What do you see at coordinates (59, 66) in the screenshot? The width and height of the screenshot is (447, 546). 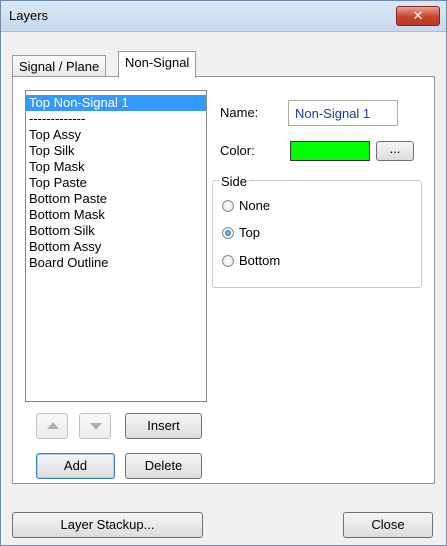 I see `tab-signal-plane: Signal / Plane` at bounding box center [59, 66].